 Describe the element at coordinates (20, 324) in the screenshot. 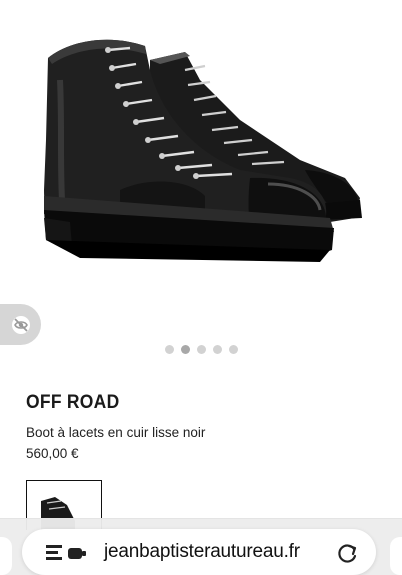

I see `eye-slash-icon` at that location.